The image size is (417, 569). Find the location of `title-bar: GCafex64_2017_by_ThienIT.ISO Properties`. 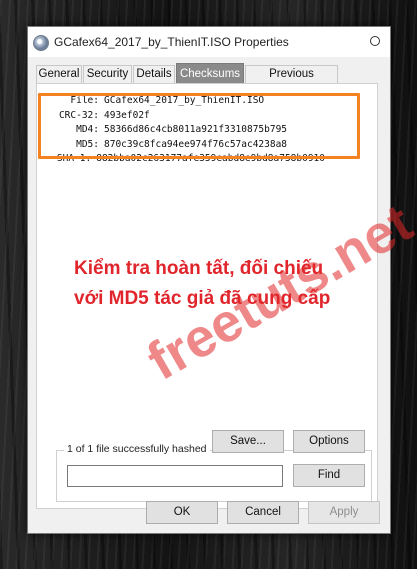

title-bar: GCafex64_2017_by_ThienIT.ISO Properties is located at coordinates (209, 42).